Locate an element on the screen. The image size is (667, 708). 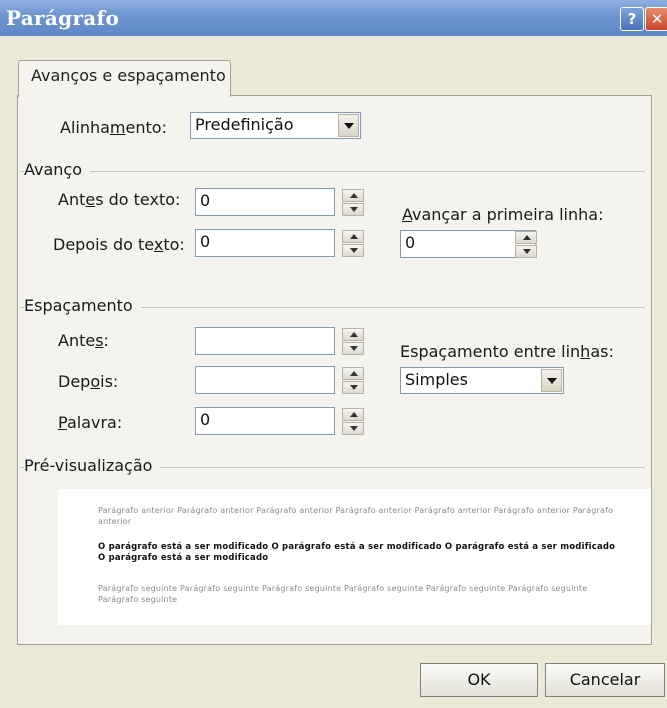
spacing-before-input is located at coordinates (279, 341).